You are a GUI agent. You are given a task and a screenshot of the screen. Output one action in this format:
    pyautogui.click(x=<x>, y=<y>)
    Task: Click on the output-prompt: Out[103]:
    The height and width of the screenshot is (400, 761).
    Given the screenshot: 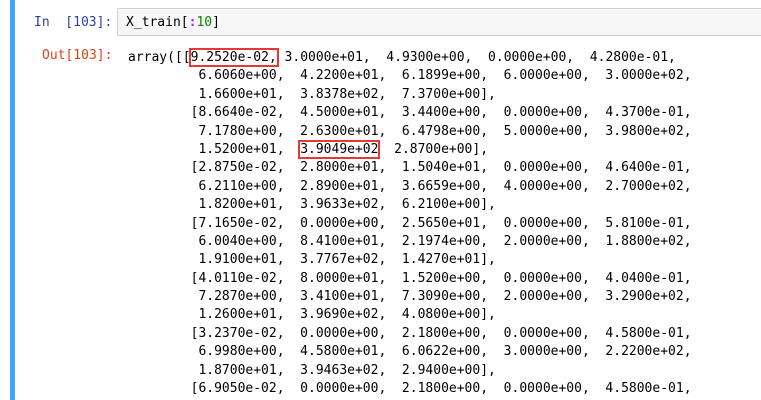 What is the action you would take?
    pyautogui.click(x=77, y=55)
    